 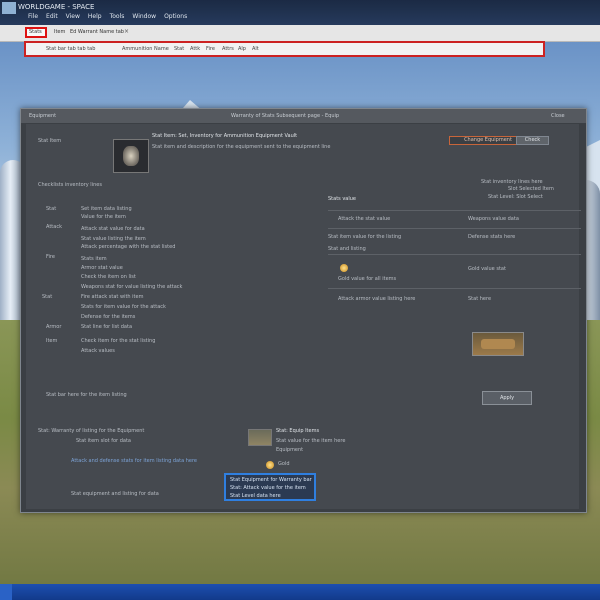 What do you see at coordinates (128, 247) in the screenshot?
I see `list-item: Attack percentage with the stat listed` at bounding box center [128, 247].